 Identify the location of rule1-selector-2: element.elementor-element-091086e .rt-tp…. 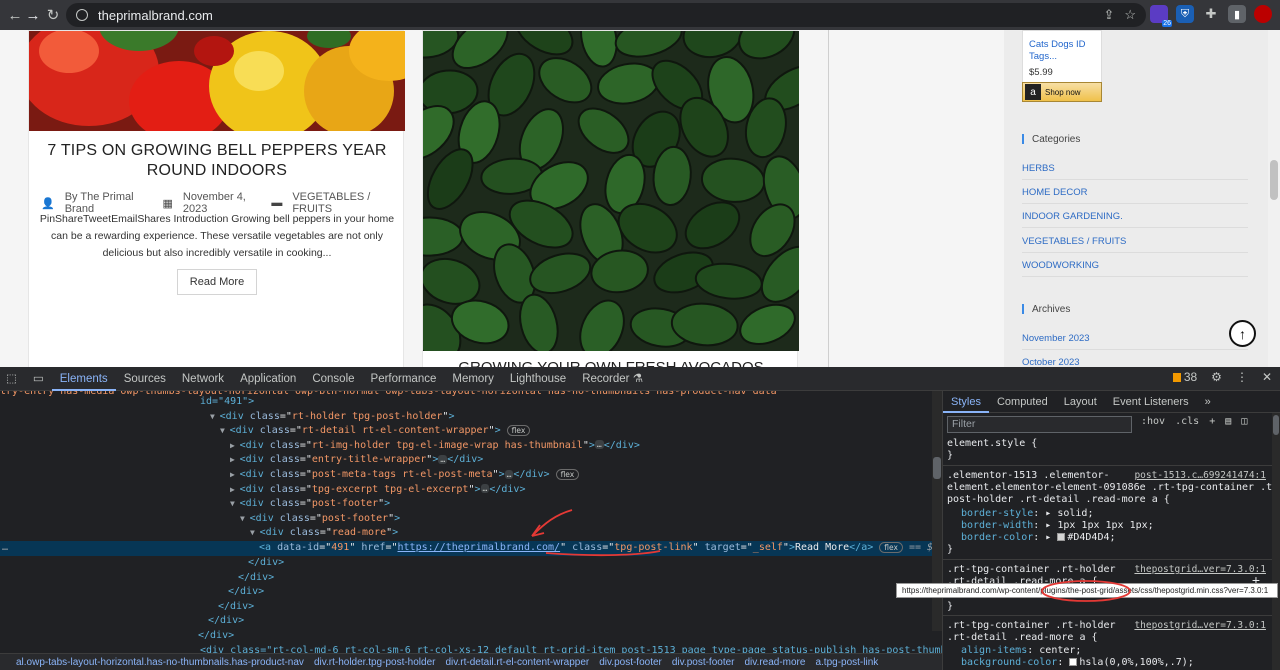
(1113, 487).